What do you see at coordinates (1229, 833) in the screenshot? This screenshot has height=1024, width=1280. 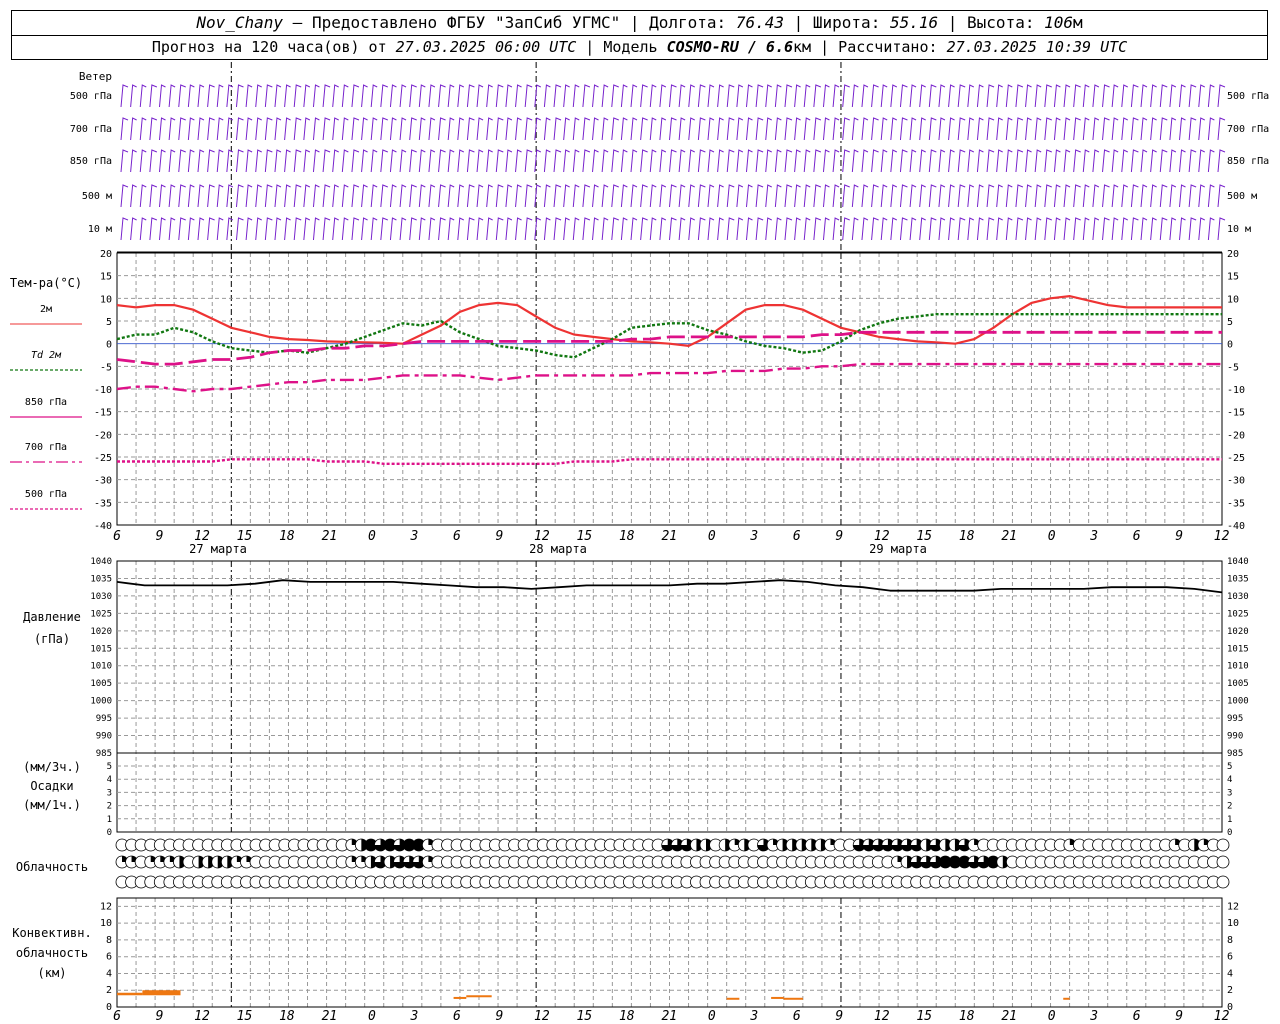 I see `precip-tick-right: 0` at bounding box center [1229, 833].